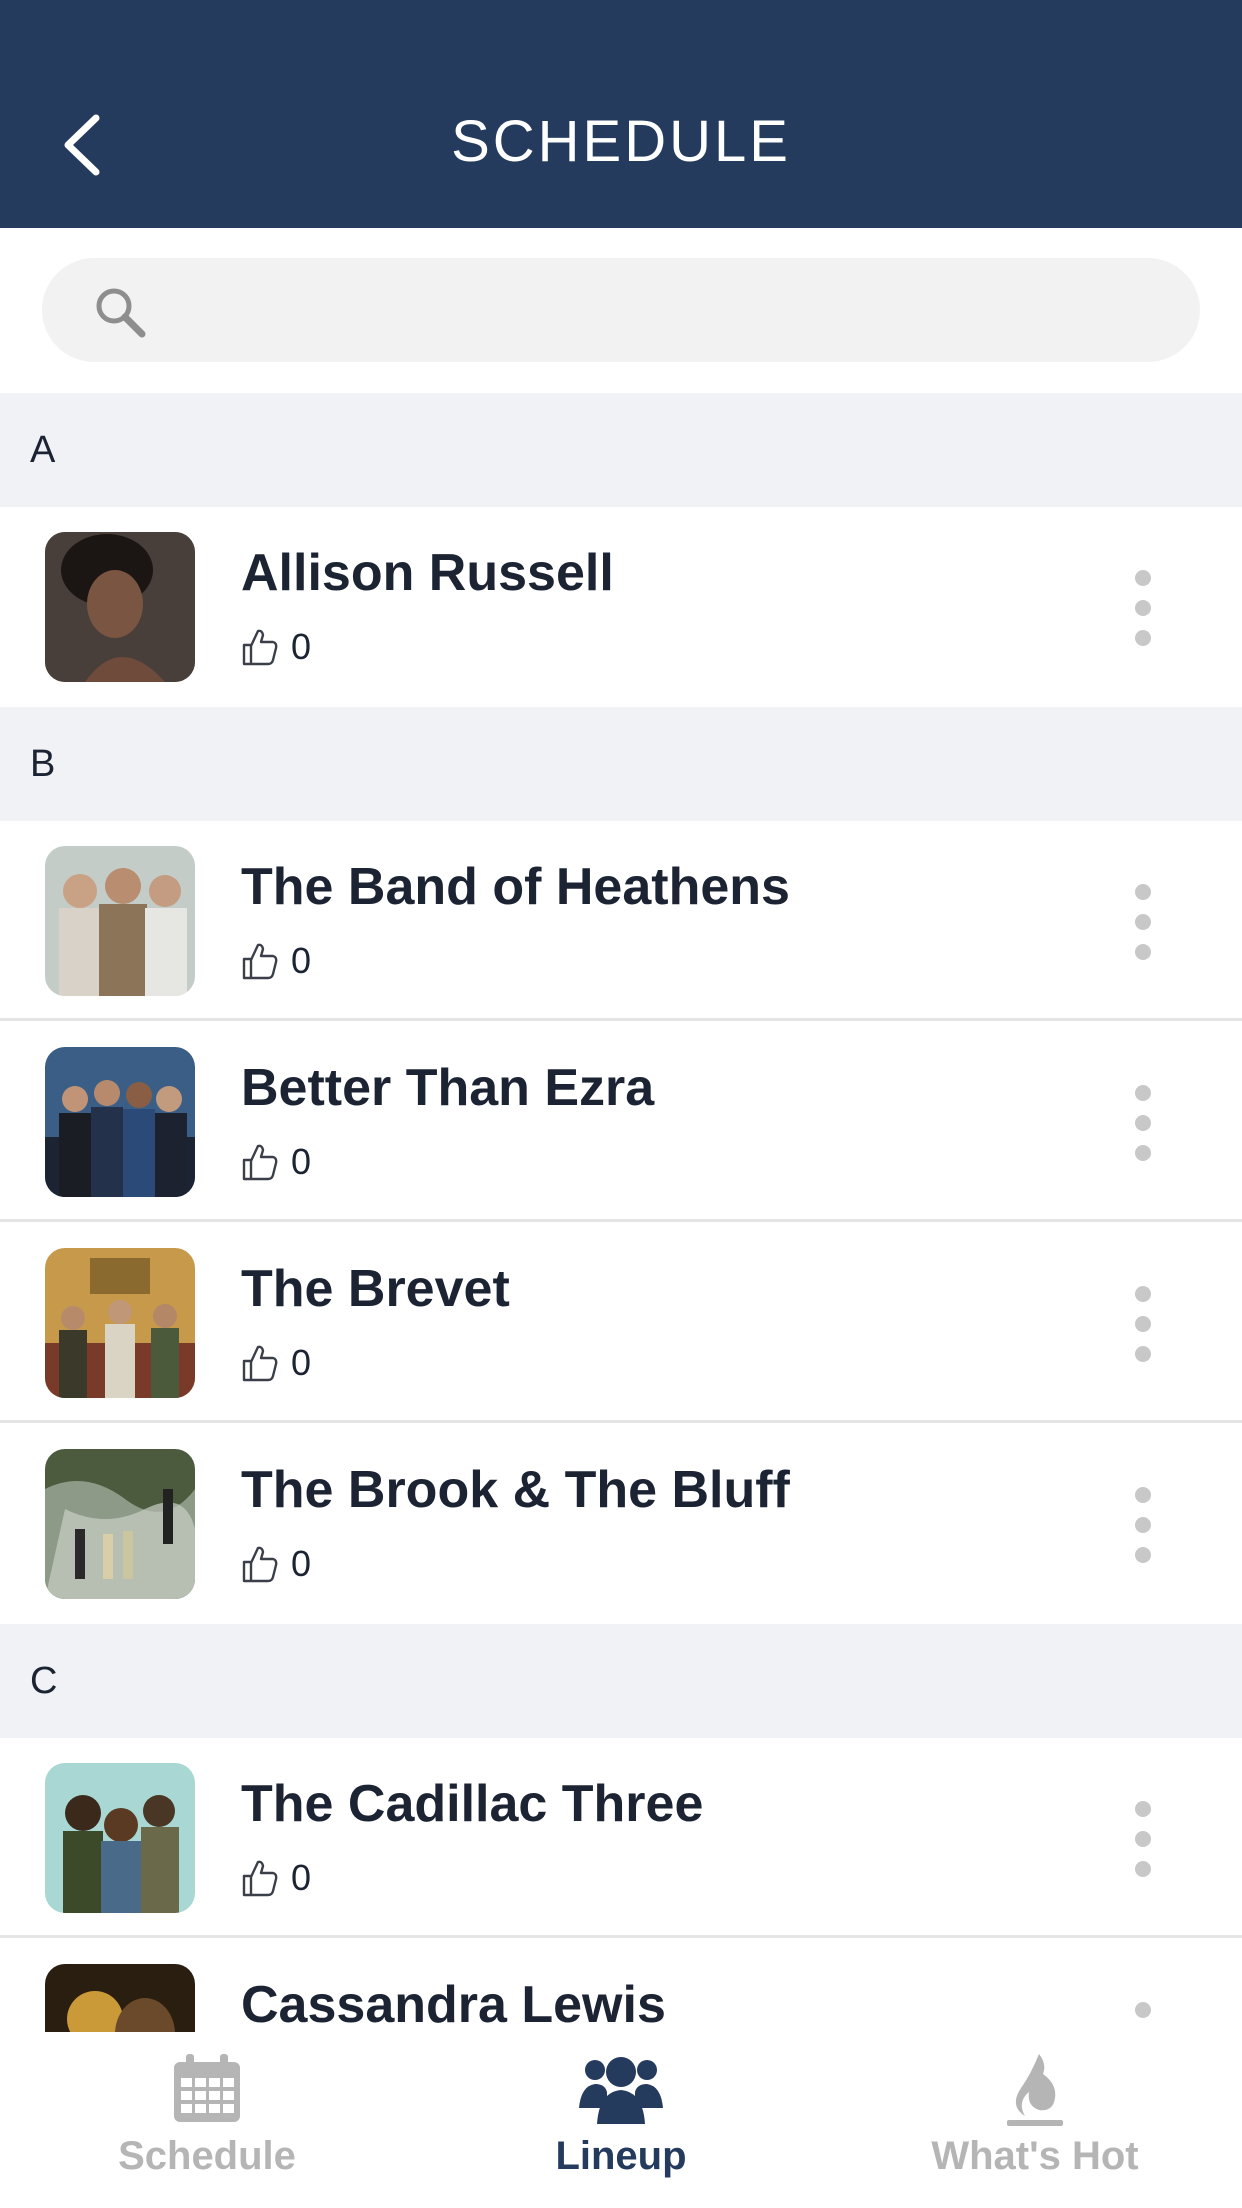  I want to click on tab-whats-hot: What's Hot, so click(1035, 2120).